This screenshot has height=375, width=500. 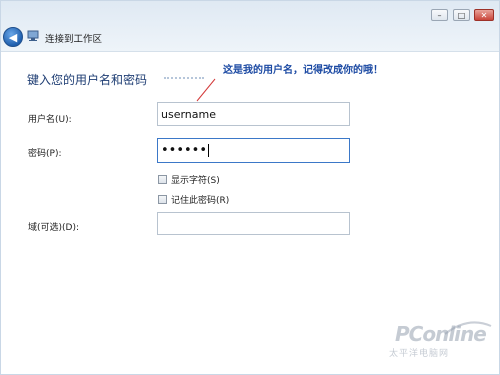 I want to click on show-characters-label: 显示字符(S), so click(x=195, y=181).